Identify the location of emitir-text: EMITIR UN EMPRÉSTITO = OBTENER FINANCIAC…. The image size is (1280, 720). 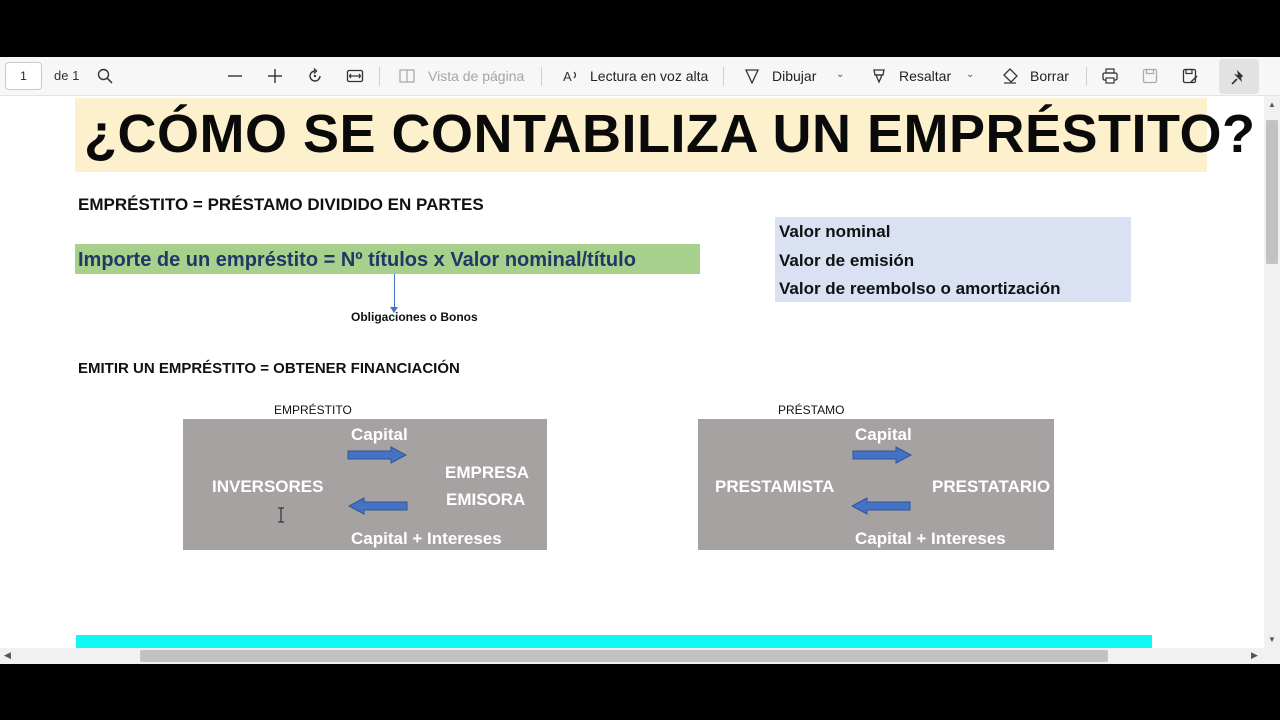
(269, 368).